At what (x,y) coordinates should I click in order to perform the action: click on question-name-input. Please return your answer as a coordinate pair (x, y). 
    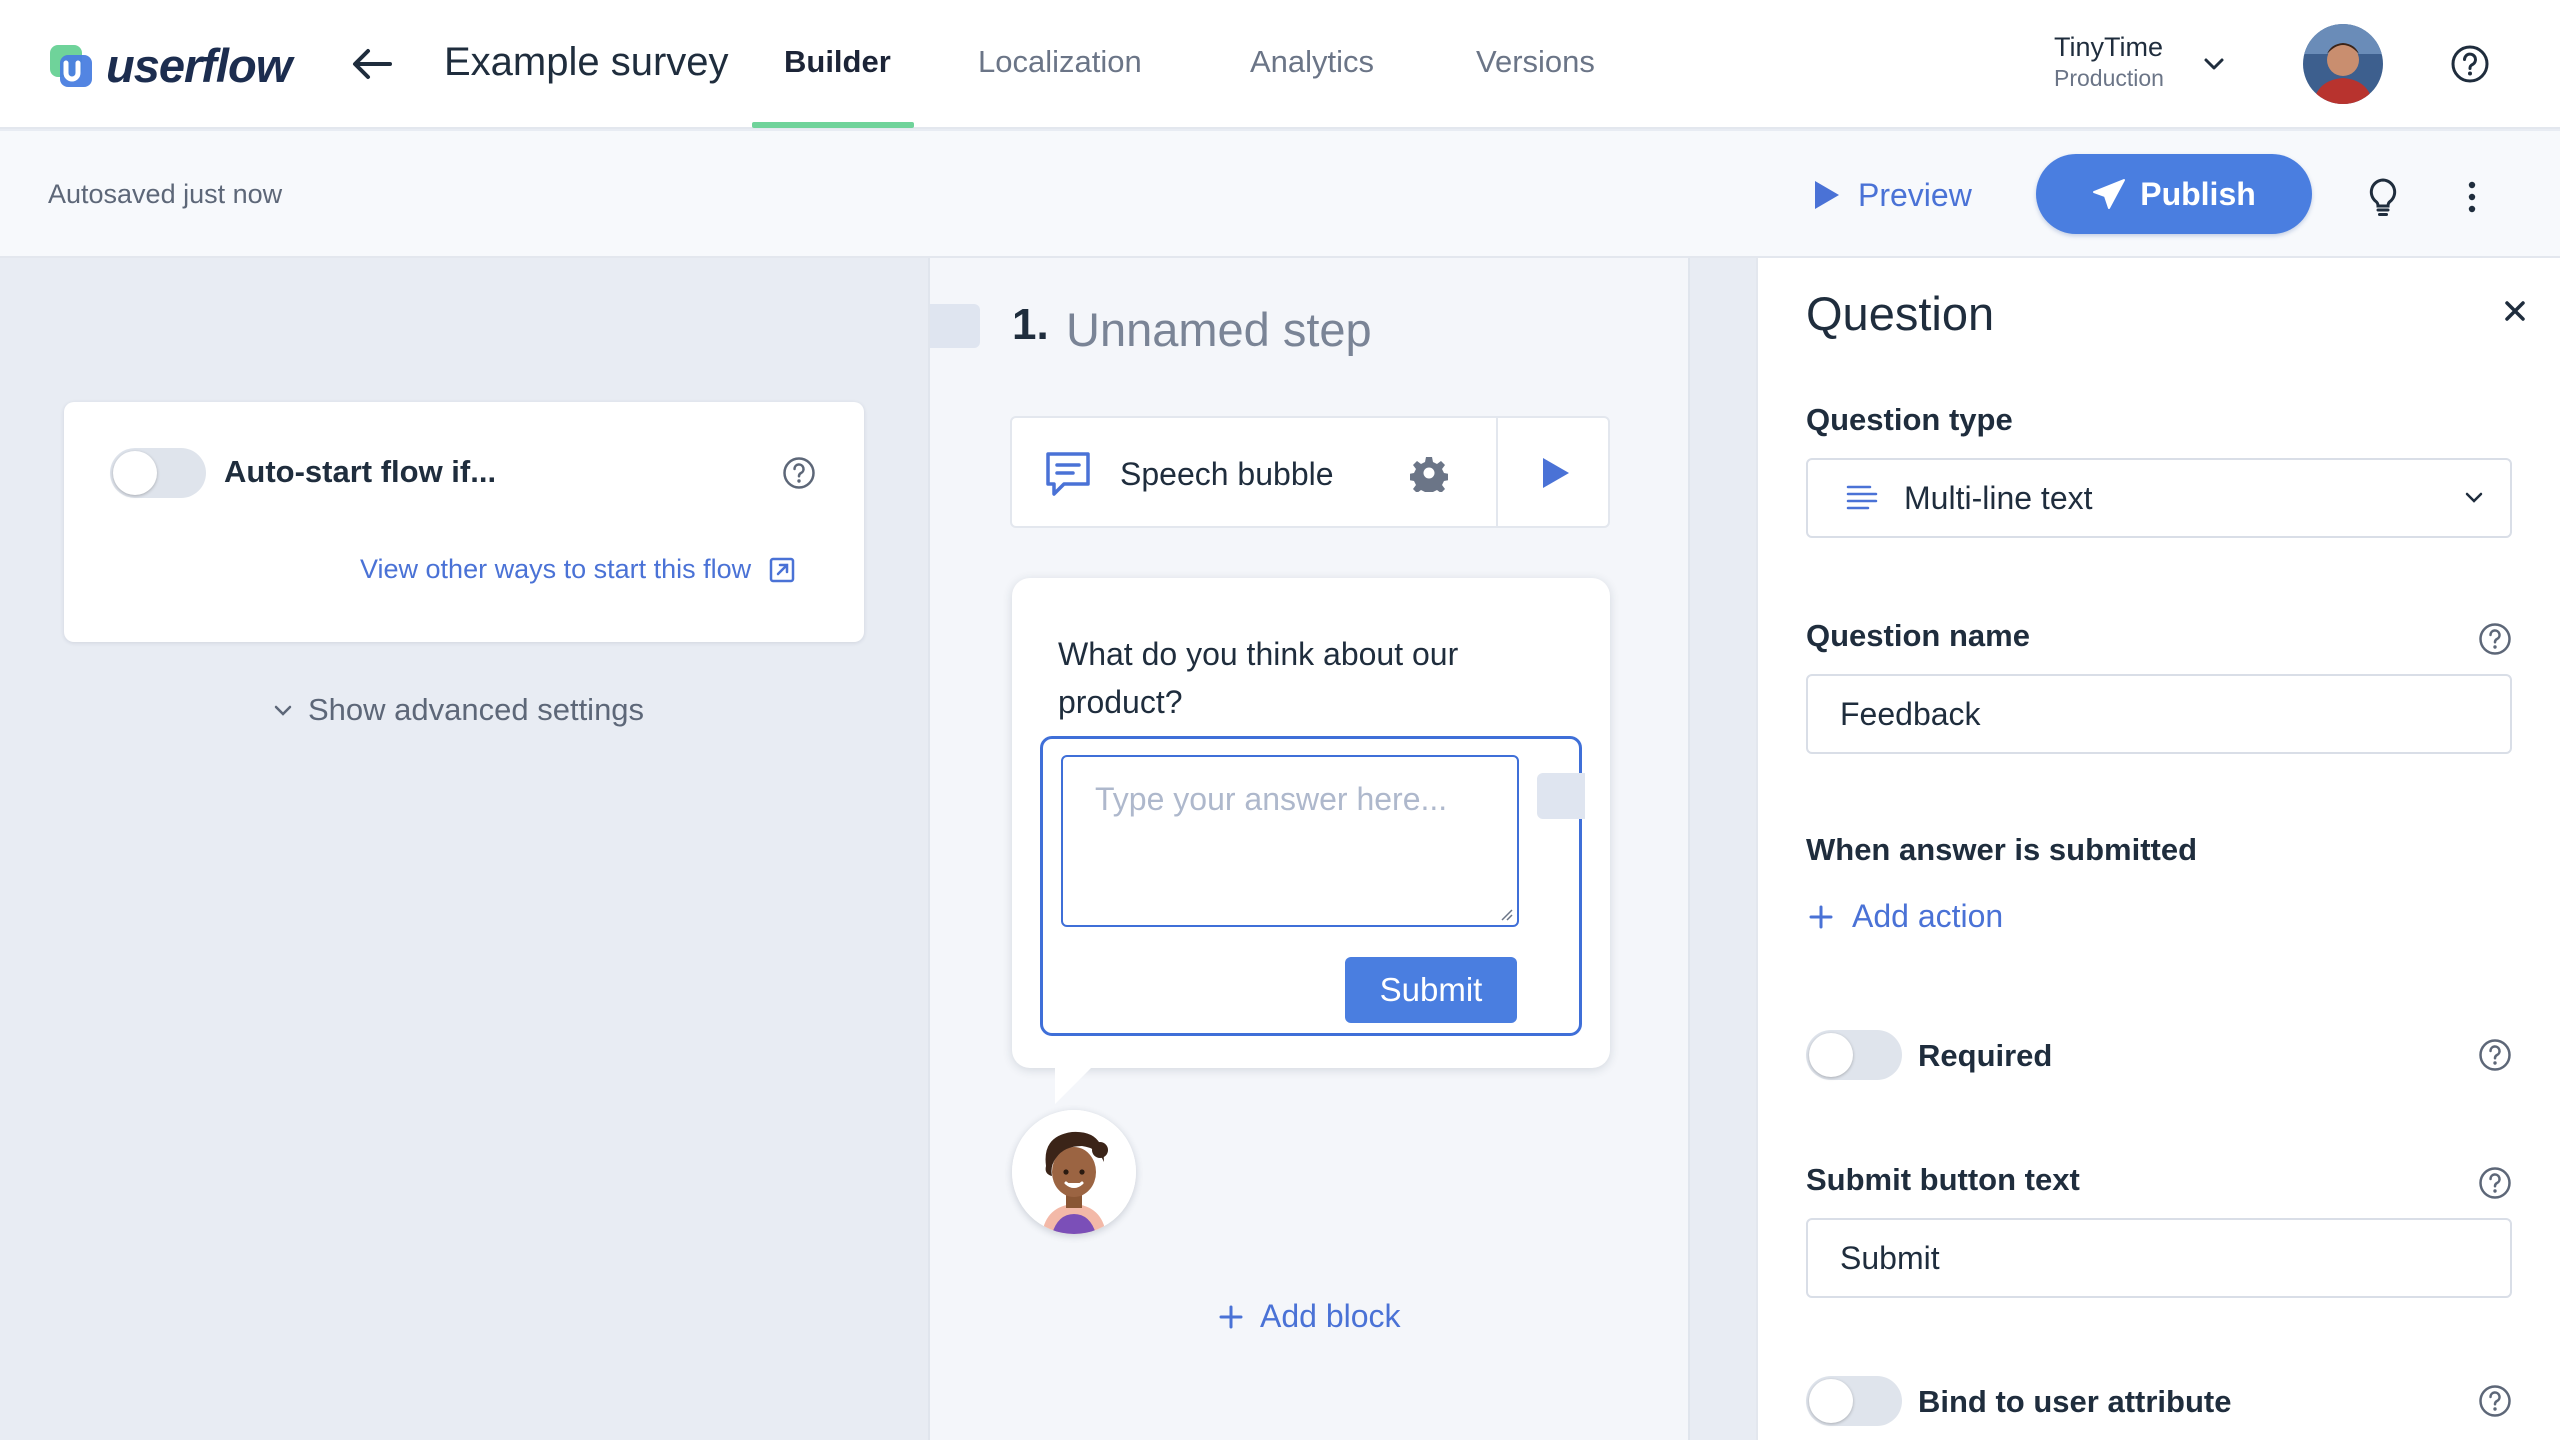
    Looking at the image, I should click on (2159, 714).